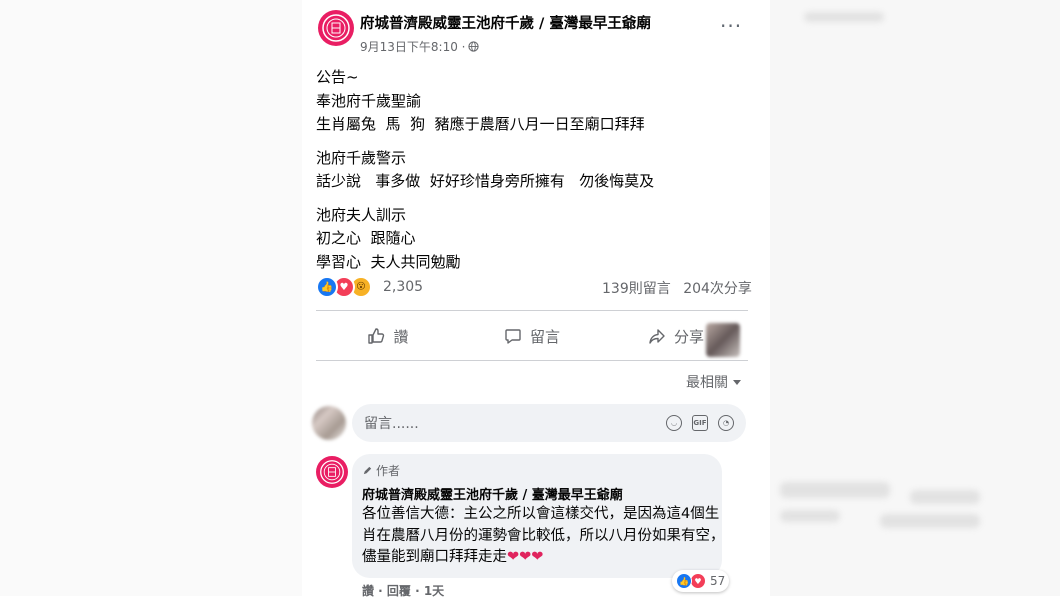 This screenshot has height=599, width=1060. What do you see at coordinates (513, 336) in the screenshot?
I see `comment-icon` at bounding box center [513, 336].